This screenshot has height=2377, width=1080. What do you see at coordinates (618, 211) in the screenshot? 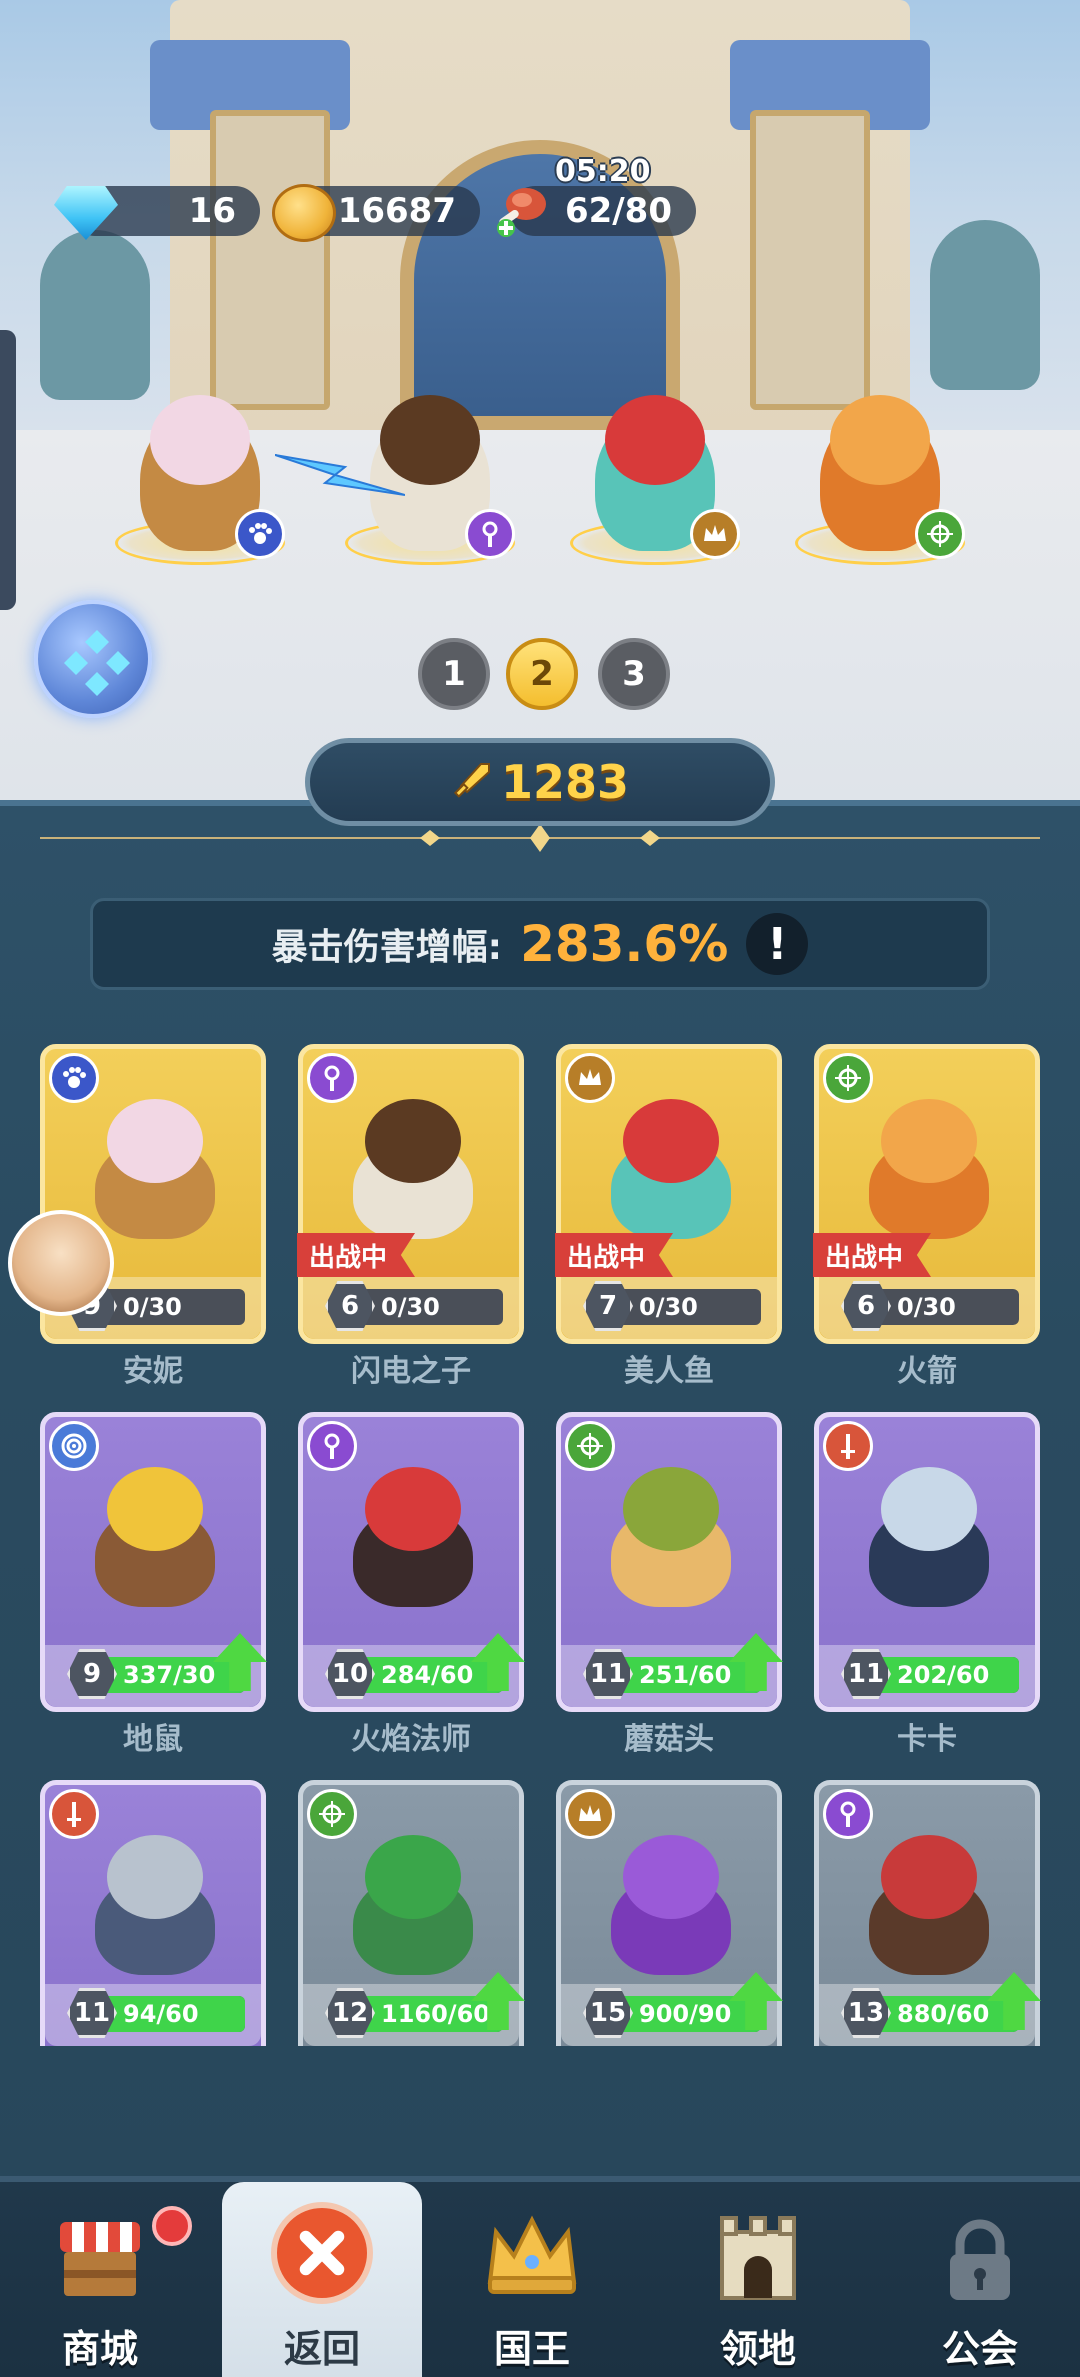
I see `stamina-count: 62/80` at bounding box center [618, 211].